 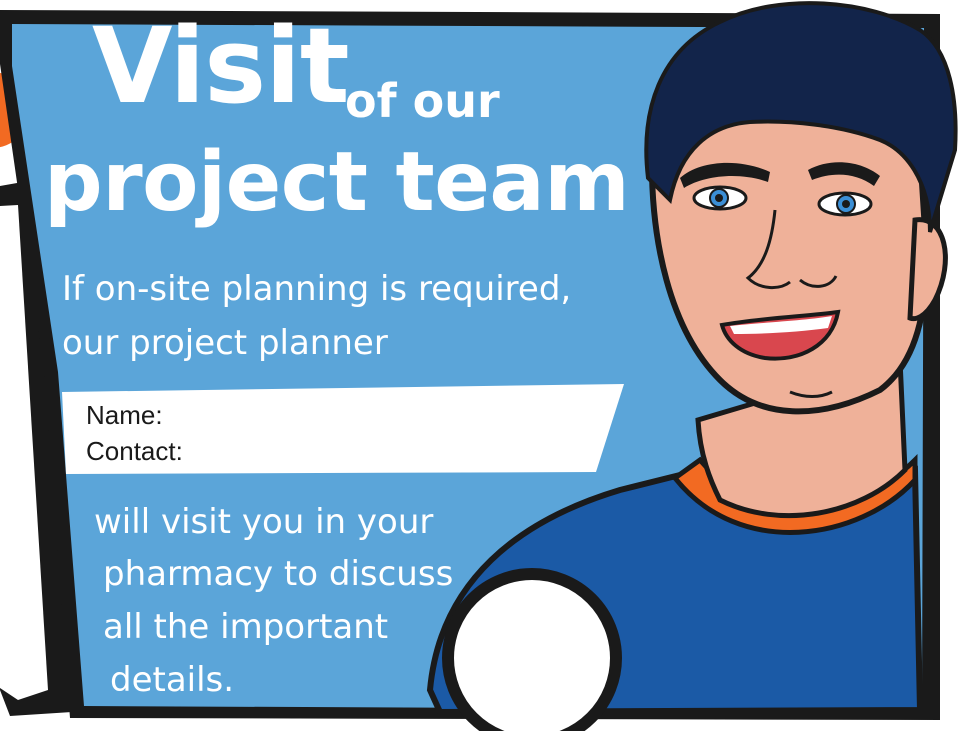 I want to click on contact-label: Contact:, so click(x=134, y=451).